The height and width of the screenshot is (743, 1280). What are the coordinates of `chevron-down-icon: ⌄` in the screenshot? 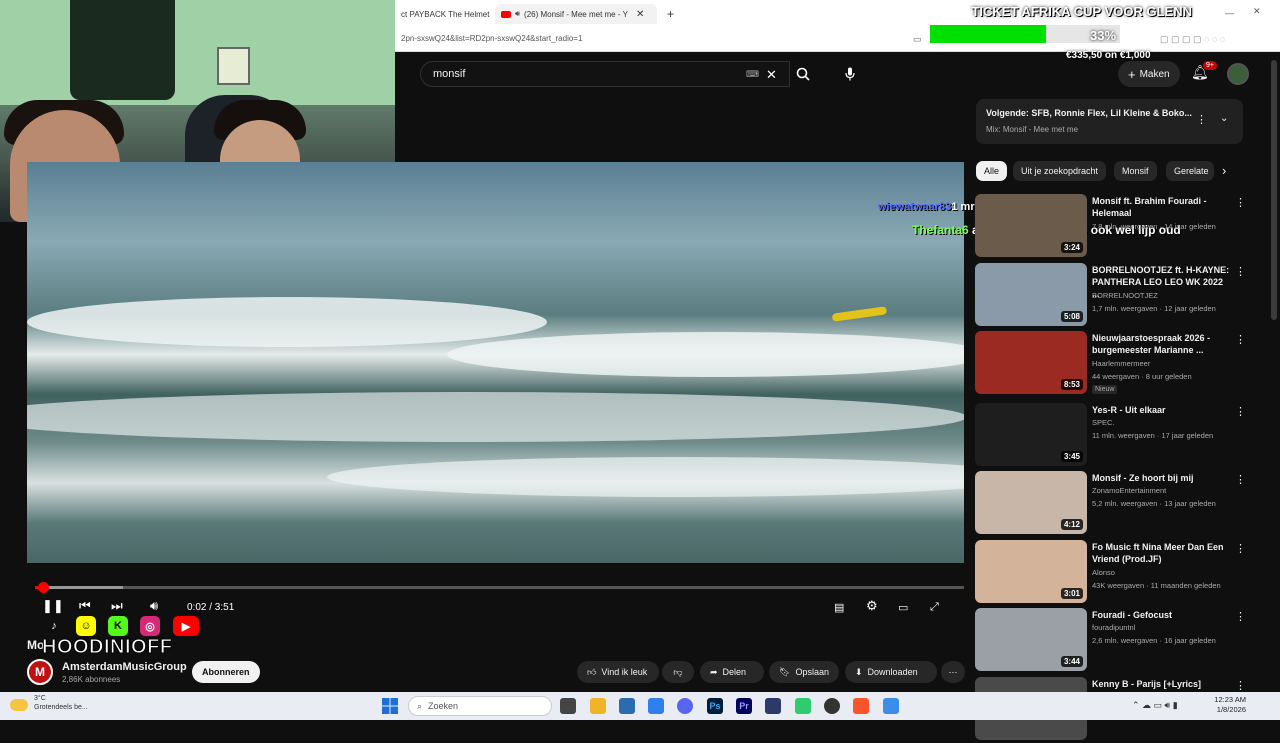 It's located at (1224, 118).